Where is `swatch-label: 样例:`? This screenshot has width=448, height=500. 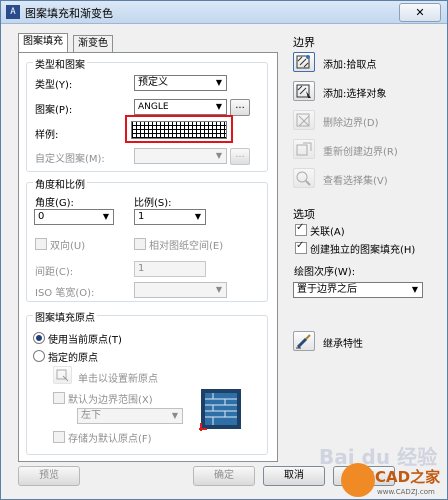 swatch-label: 样例: is located at coordinates (47, 135).